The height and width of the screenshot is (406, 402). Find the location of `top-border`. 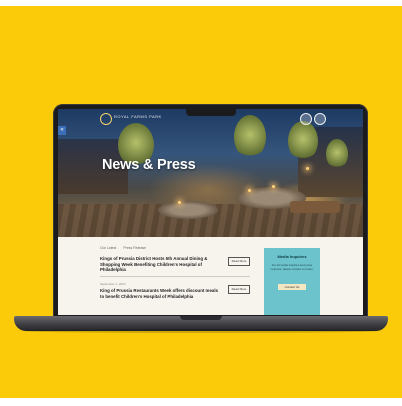

top-border is located at coordinates (201, 3).